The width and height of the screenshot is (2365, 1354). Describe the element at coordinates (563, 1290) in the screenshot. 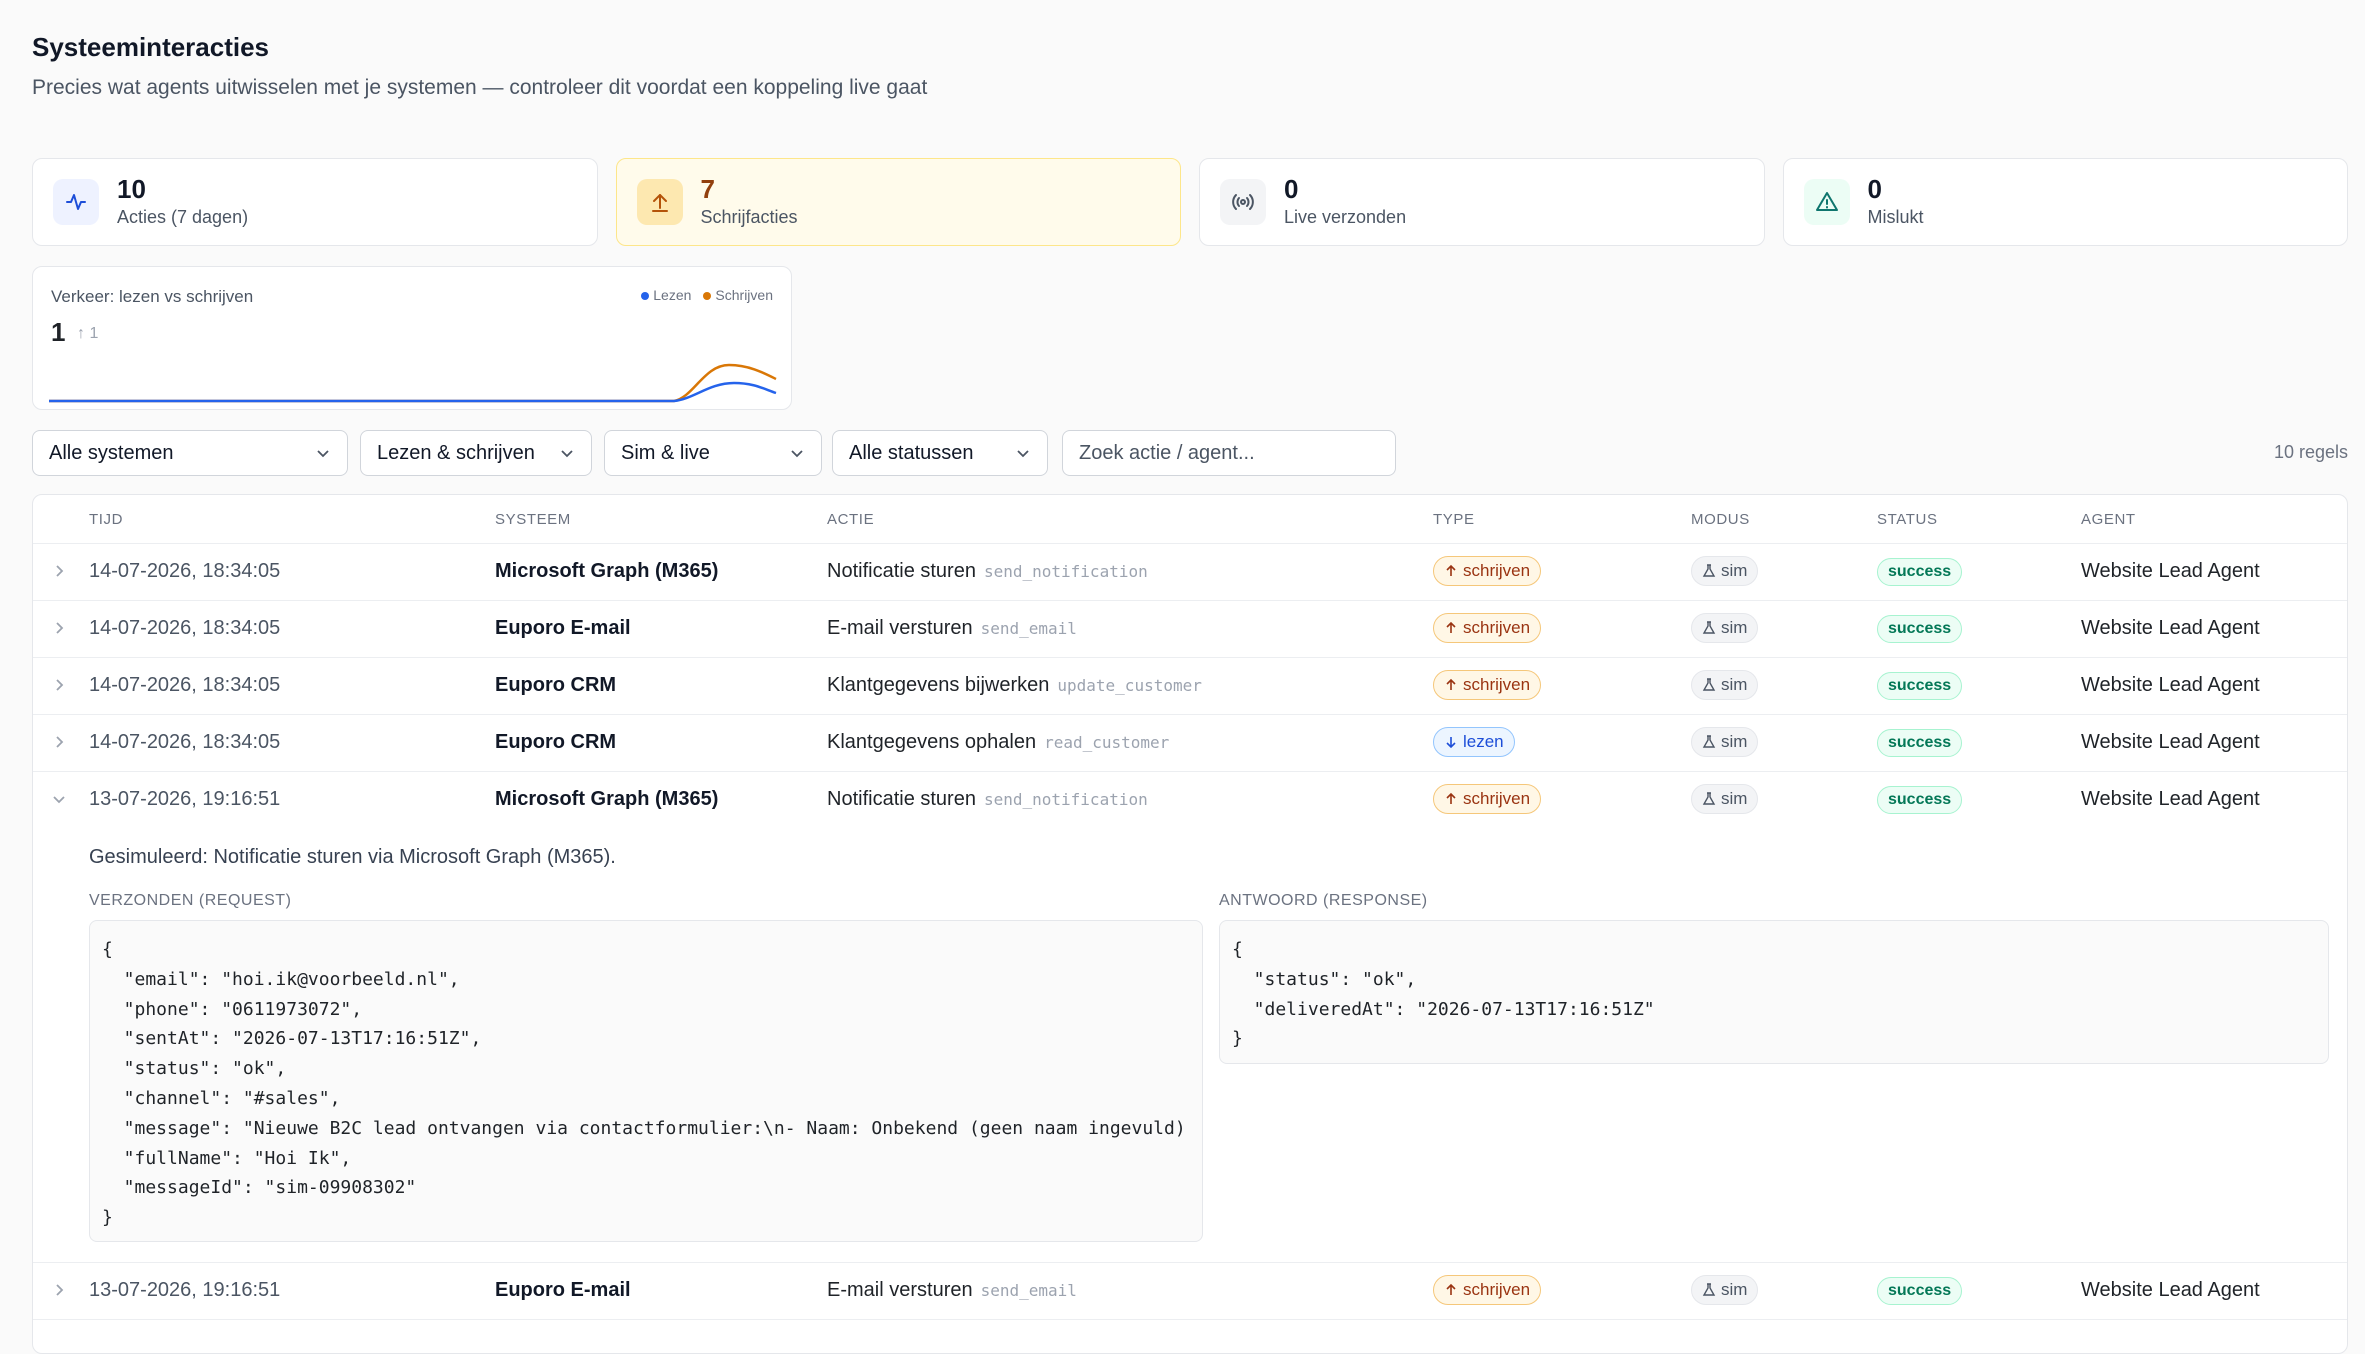

I see `row-system: Euporo E-mail` at that location.